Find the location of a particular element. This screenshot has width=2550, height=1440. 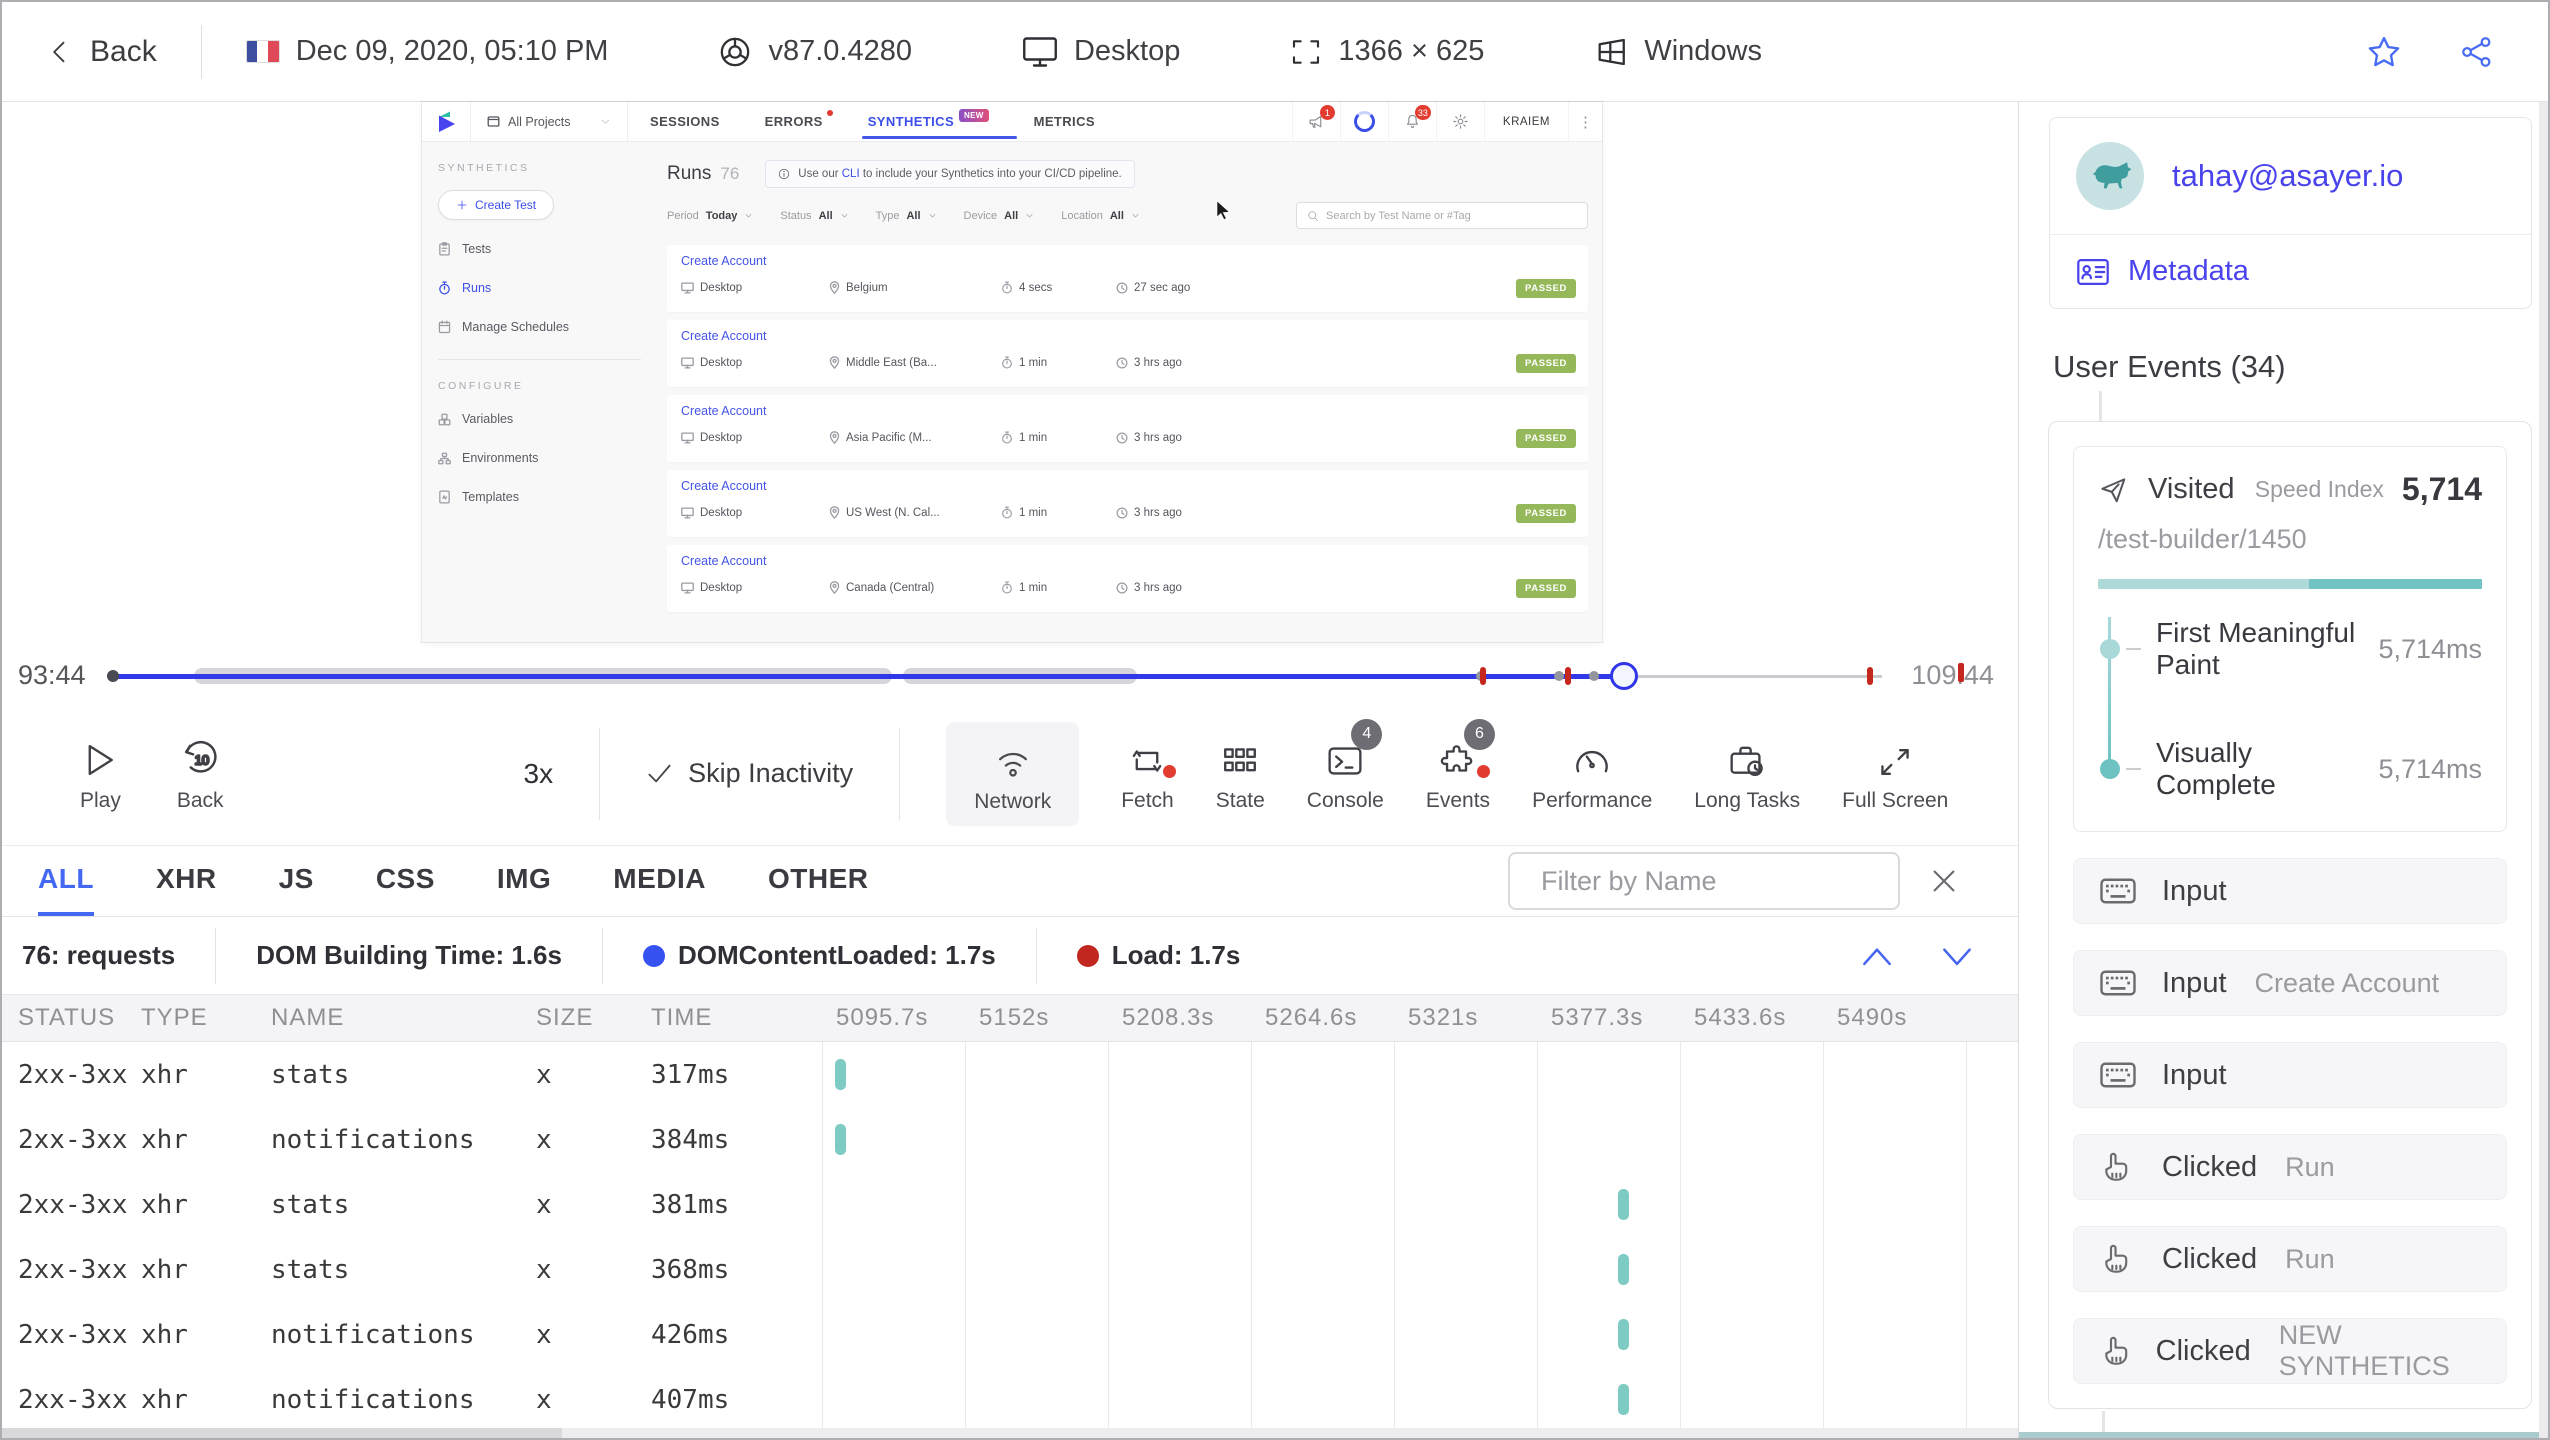

requests-count: 76: requests is located at coordinates (99, 955).